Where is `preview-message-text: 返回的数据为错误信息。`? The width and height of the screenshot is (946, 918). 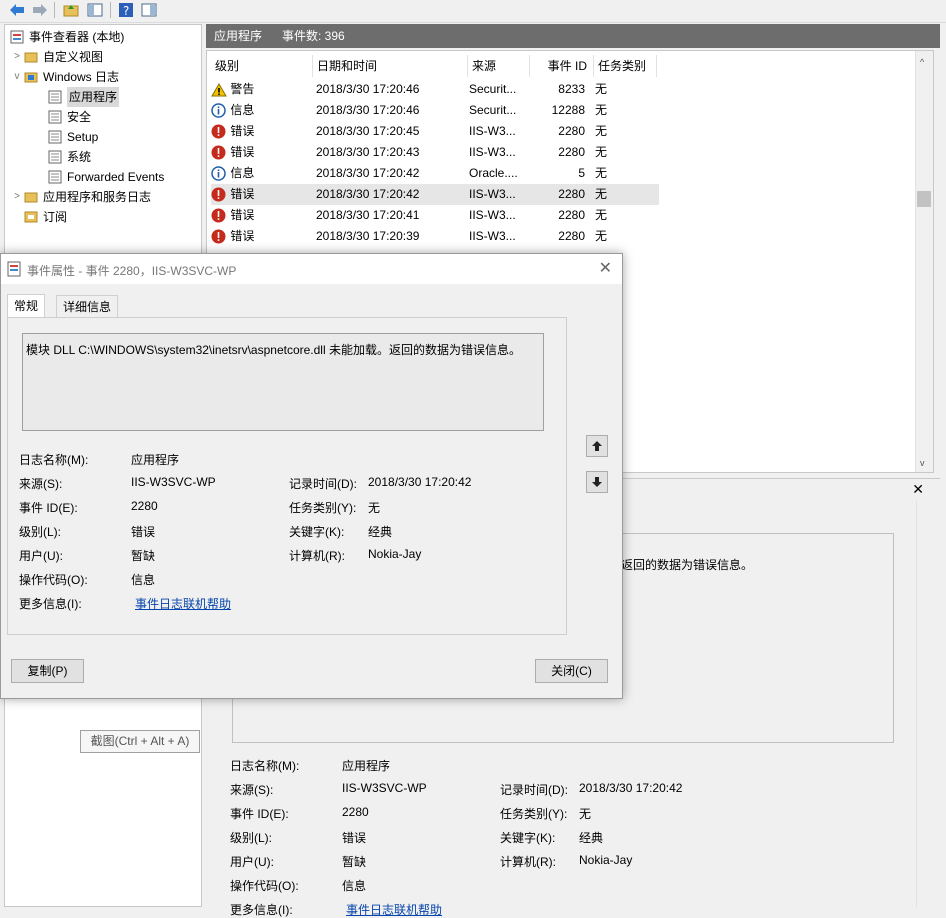
preview-message-text: 返回的数据为错误信息。 is located at coordinates (687, 565).